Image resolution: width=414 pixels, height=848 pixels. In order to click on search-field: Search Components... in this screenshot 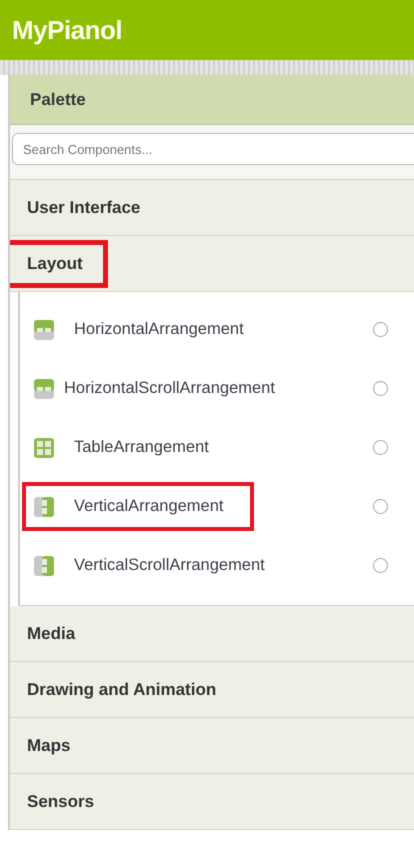, I will do `click(213, 149)`.